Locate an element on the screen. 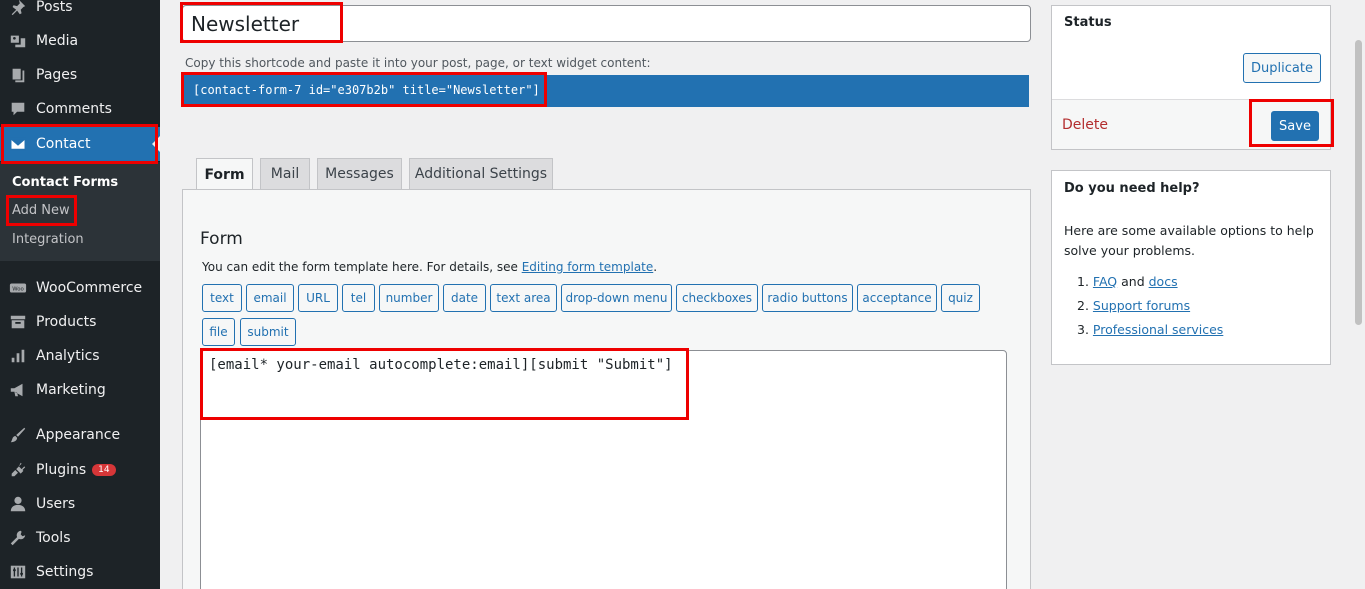  help-item-faq: 1. FAQ and docs is located at coordinates (1127, 281).